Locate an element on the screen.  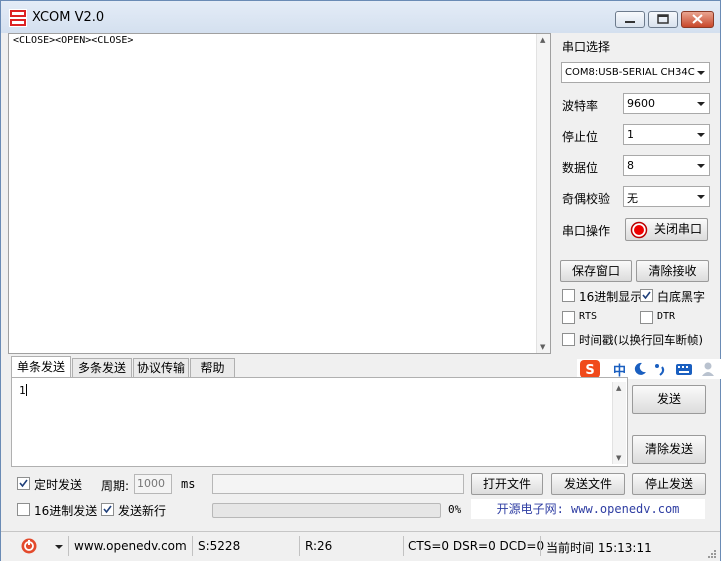
baud-select: 9600 is located at coordinates (666, 103).